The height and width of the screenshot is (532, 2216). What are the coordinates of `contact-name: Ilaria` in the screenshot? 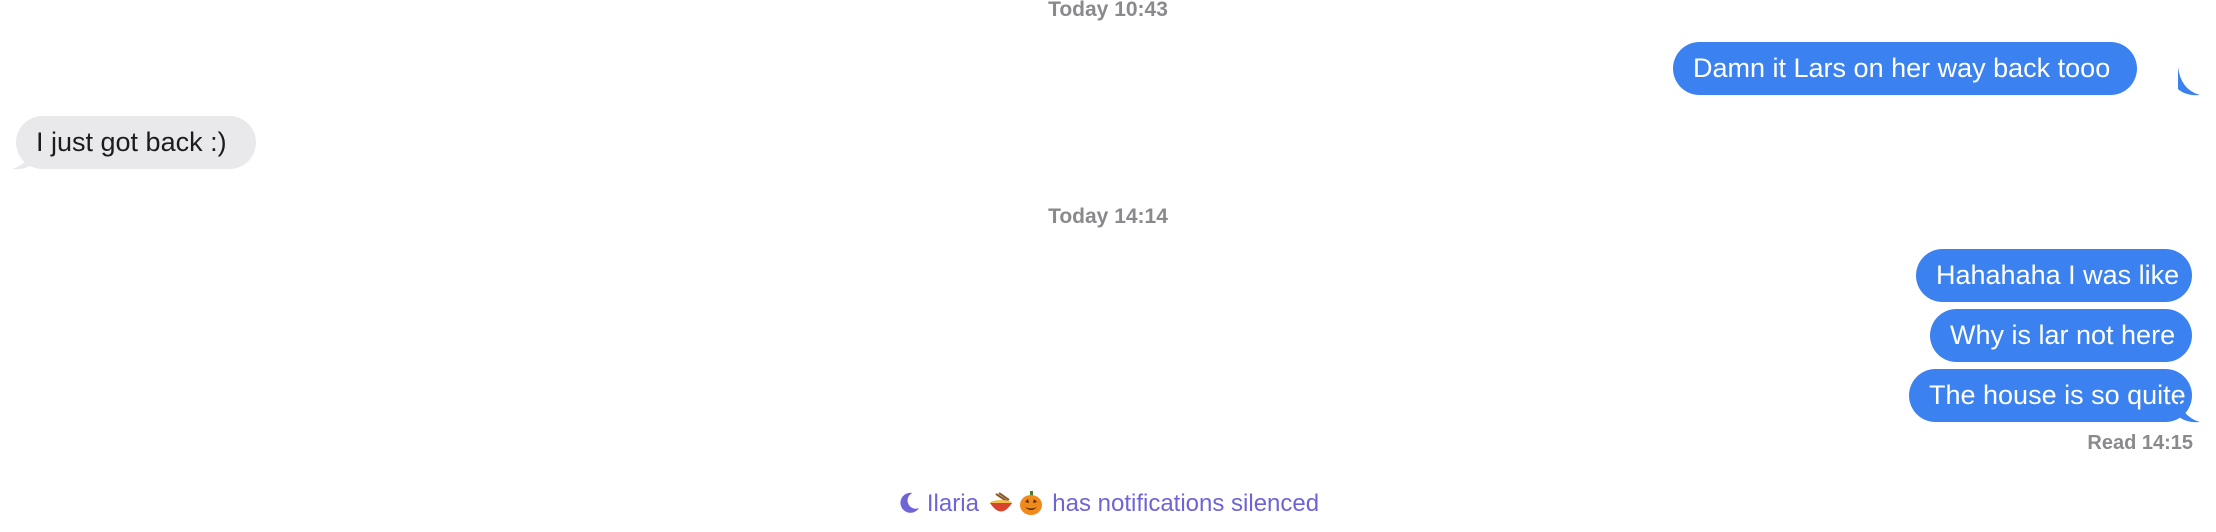 It's located at (952, 503).